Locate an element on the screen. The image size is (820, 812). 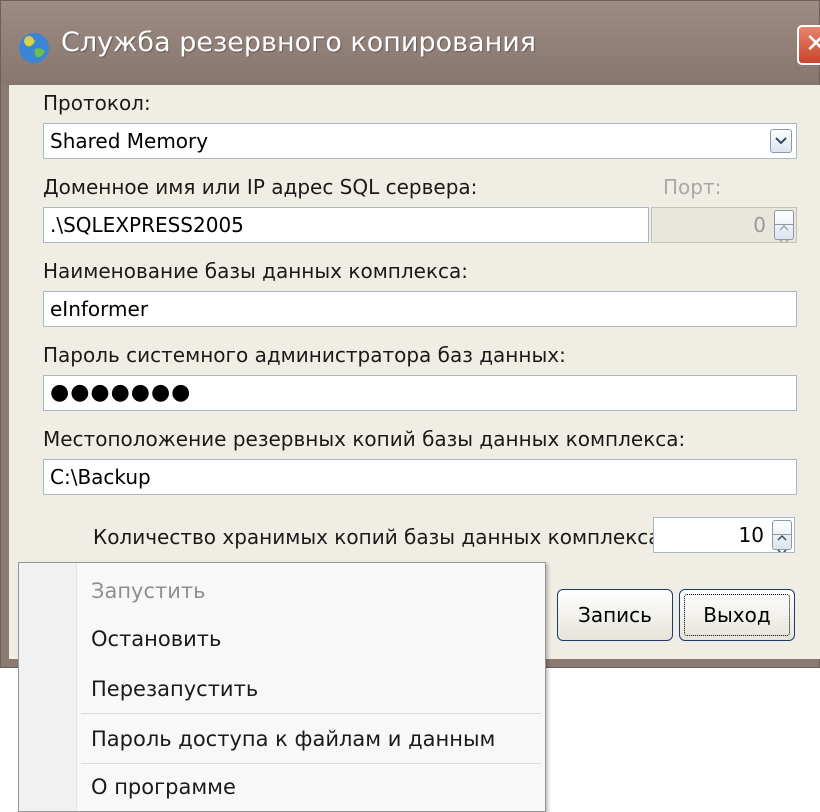
password-mask: ●●●●●●● is located at coordinates (121, 392).